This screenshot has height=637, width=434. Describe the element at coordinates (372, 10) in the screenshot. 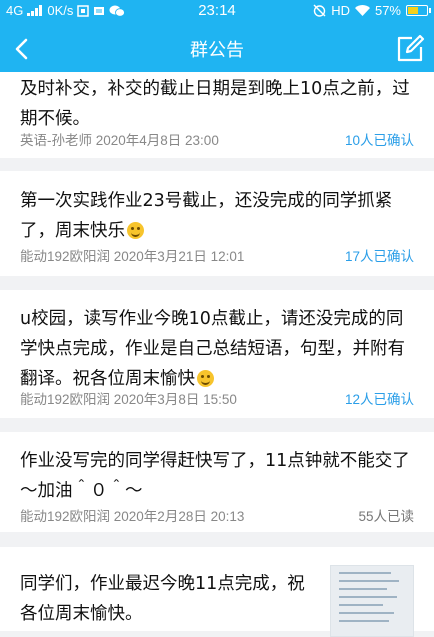

I see `status-right: HD 57%` at that location.